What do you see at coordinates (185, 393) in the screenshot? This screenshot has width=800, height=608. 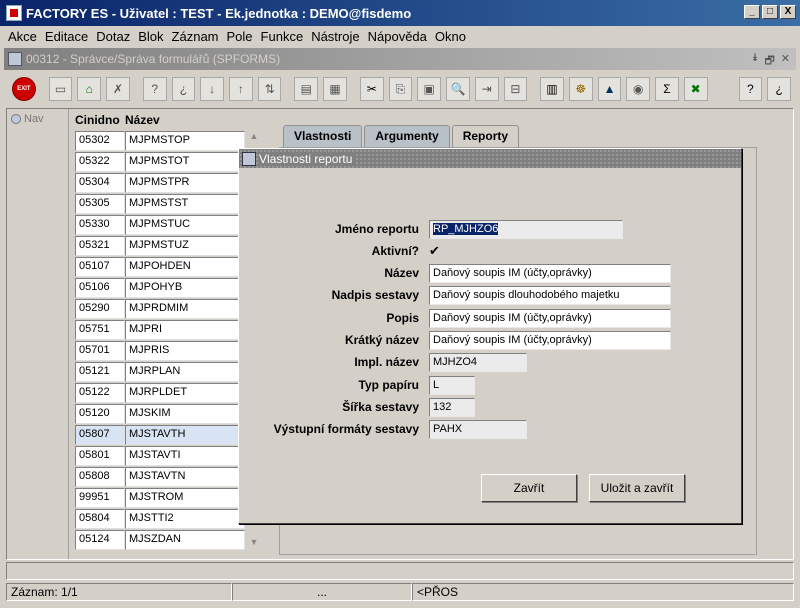 I see `nazev-cell: MJRPLDET` at bounding box center [185, 393].